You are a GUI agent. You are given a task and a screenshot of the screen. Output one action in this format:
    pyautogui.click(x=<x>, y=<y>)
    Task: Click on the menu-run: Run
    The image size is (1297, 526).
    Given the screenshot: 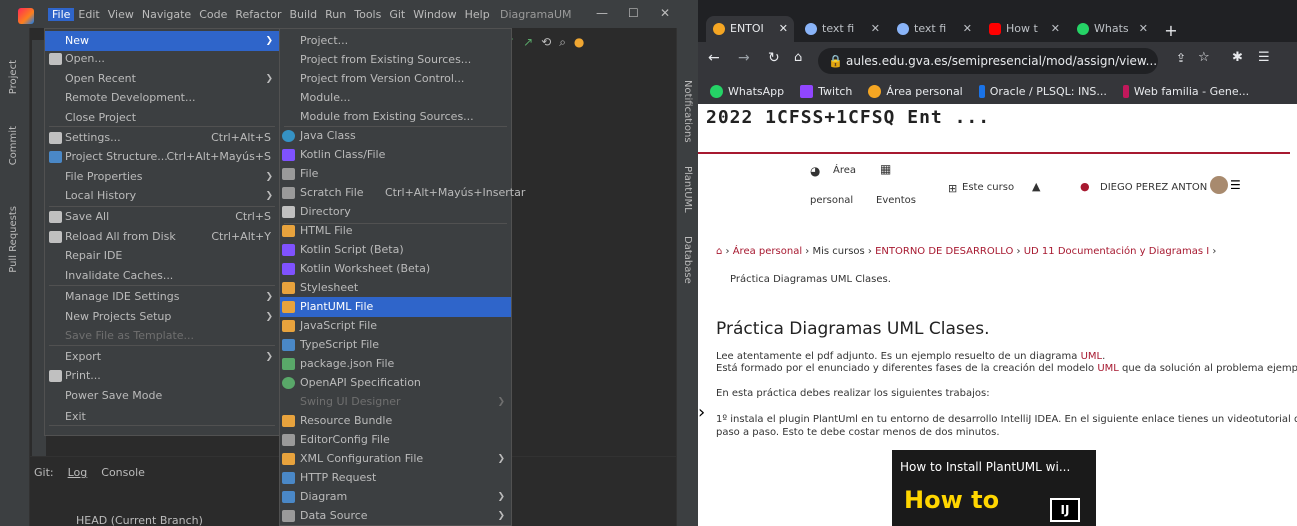 What is the action you would take?
    pyautogui.click(x=335, y=14)
    